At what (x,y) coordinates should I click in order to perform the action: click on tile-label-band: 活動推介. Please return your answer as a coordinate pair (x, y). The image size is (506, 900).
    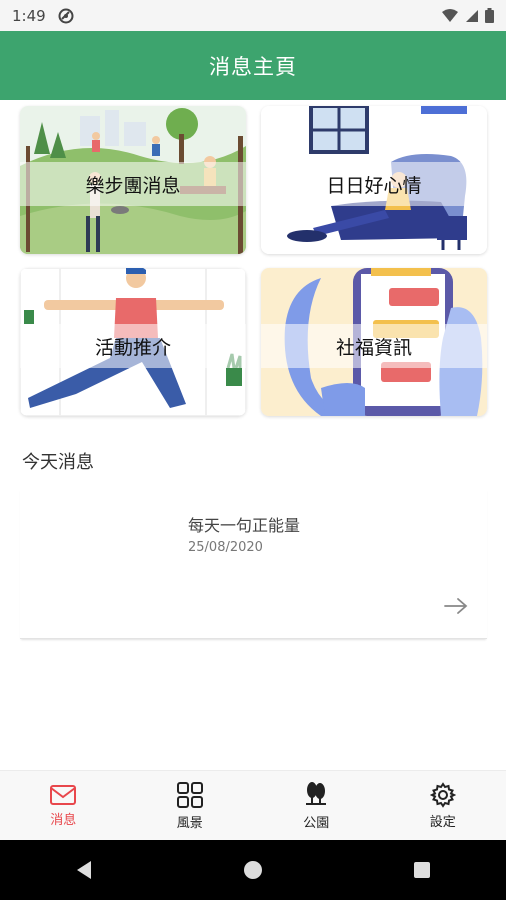
    Looking at the image, I should click on (133, 346).